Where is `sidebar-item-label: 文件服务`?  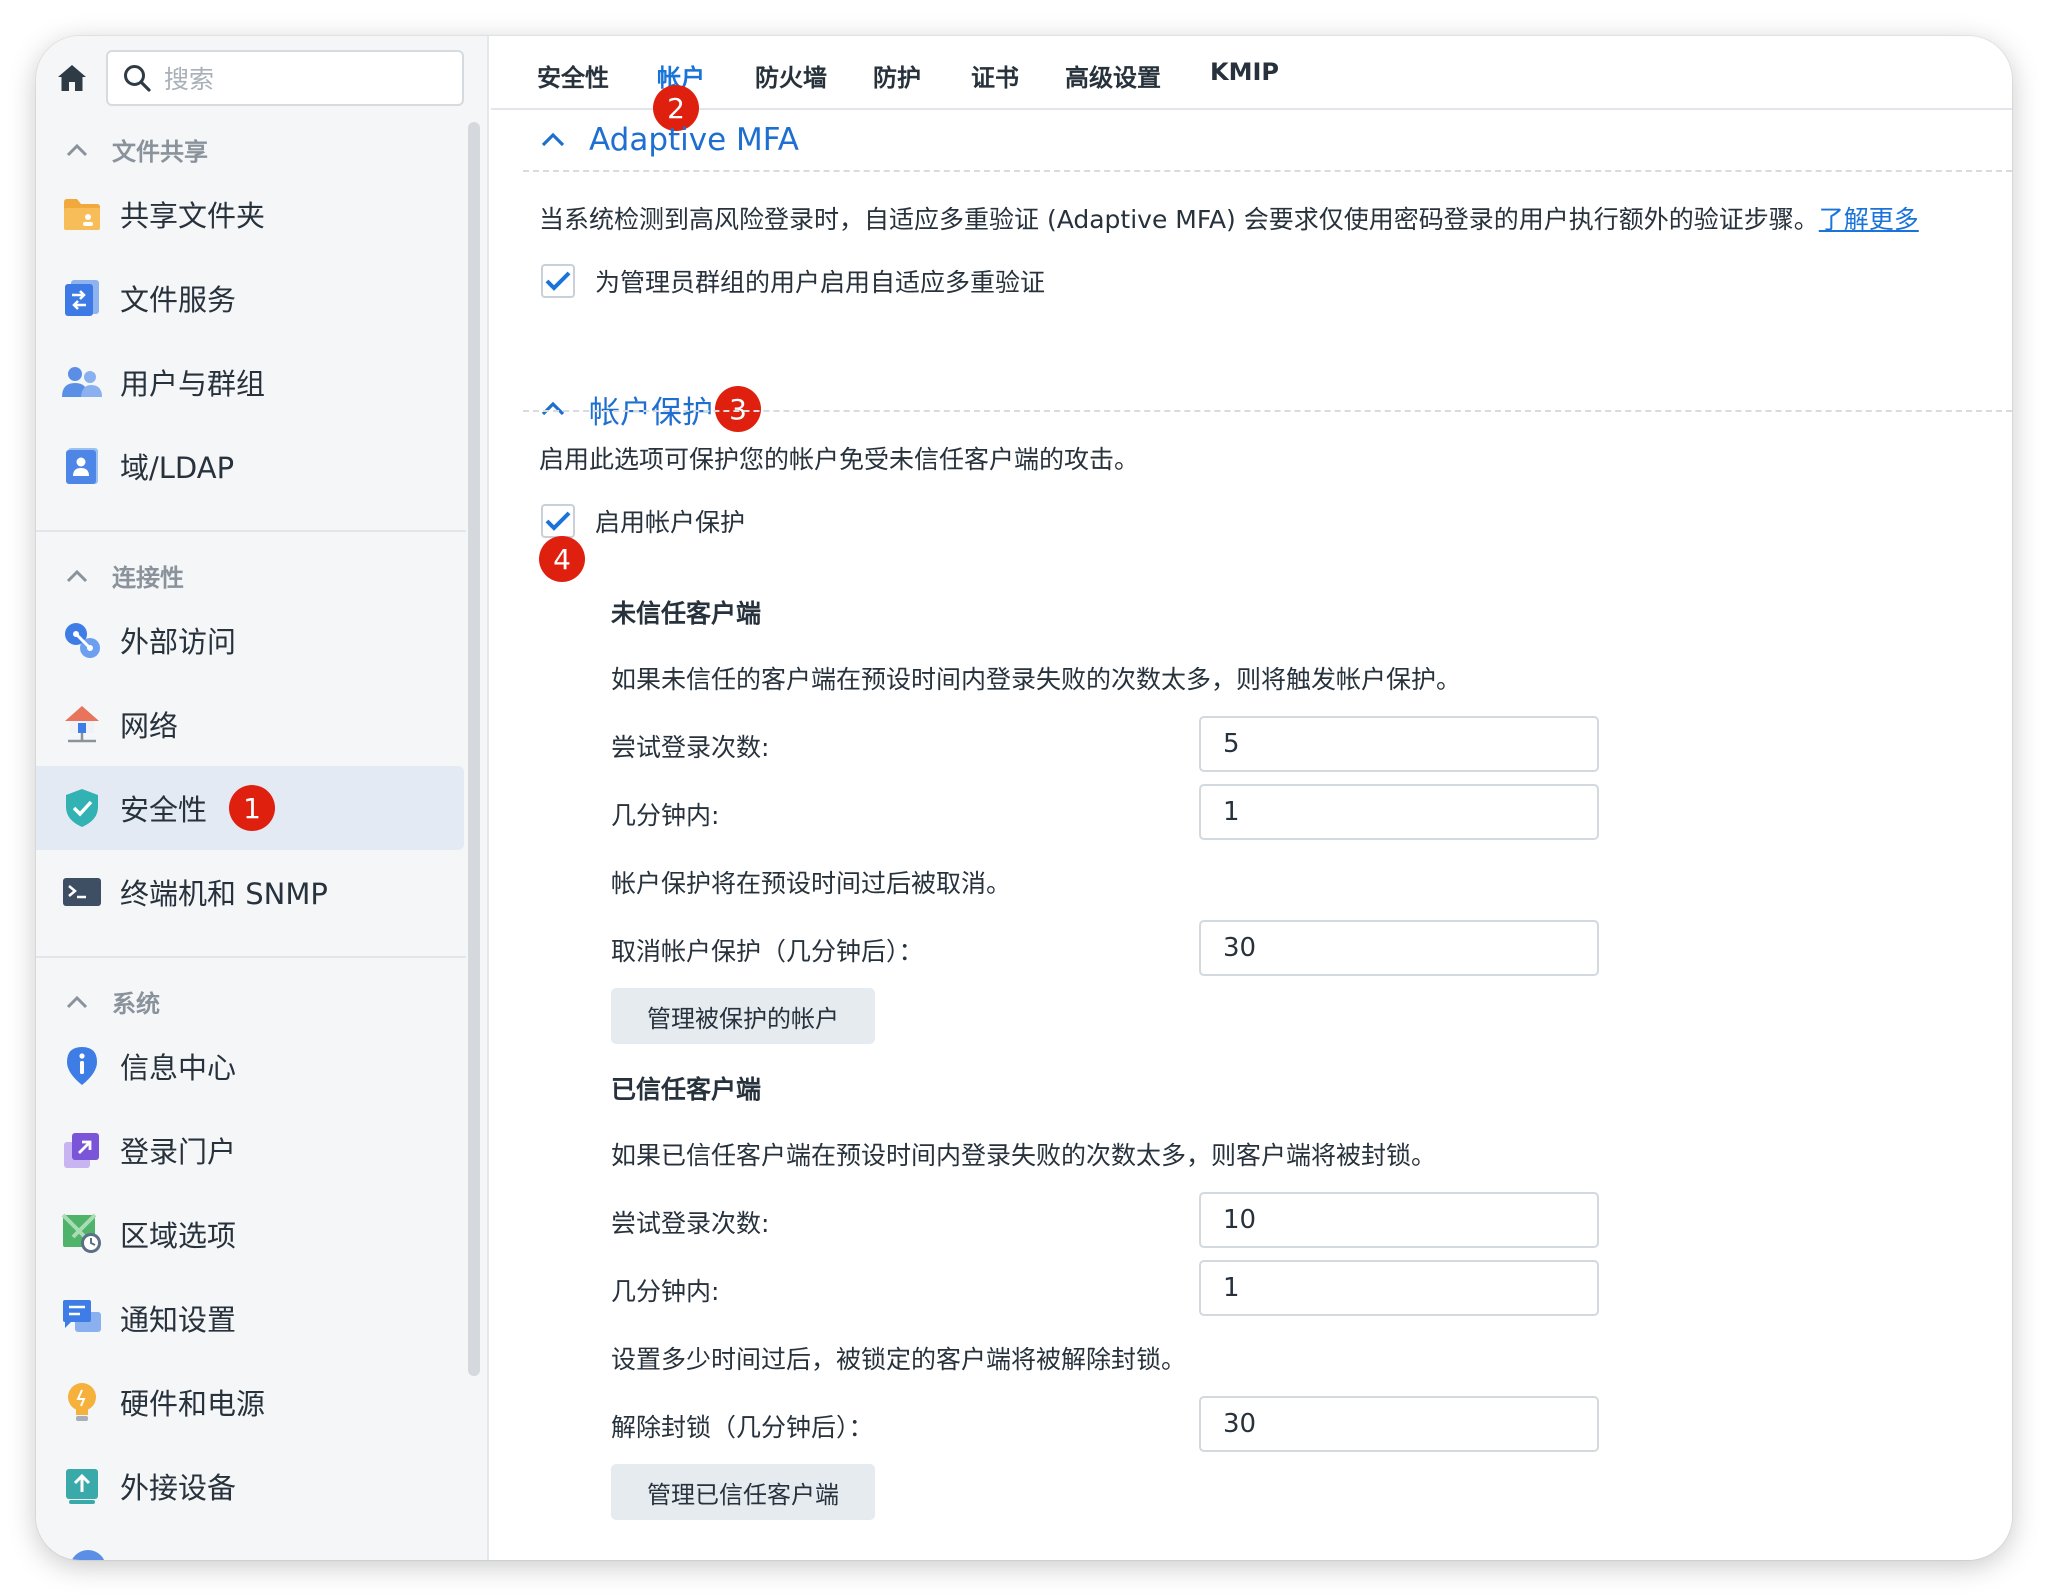 sidebar-item-label: 文件服务 is located at coordinates (178, 300).